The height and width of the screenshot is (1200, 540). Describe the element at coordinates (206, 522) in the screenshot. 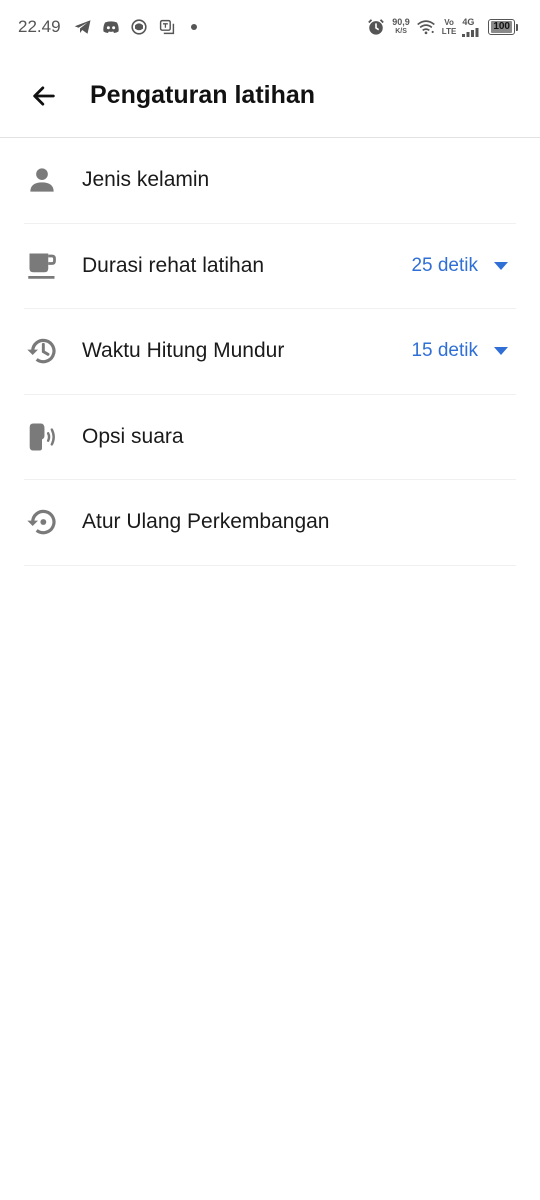

I see `setting-label: Atur Ulang Perkembangan` at that location.